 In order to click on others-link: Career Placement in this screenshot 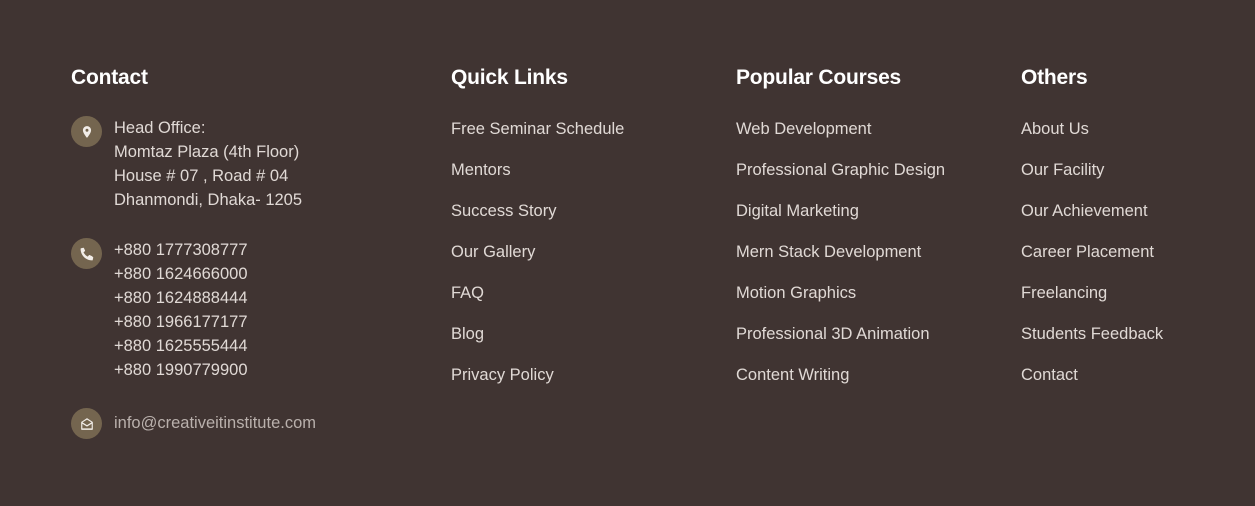, I will do `click(1087, 252)`.